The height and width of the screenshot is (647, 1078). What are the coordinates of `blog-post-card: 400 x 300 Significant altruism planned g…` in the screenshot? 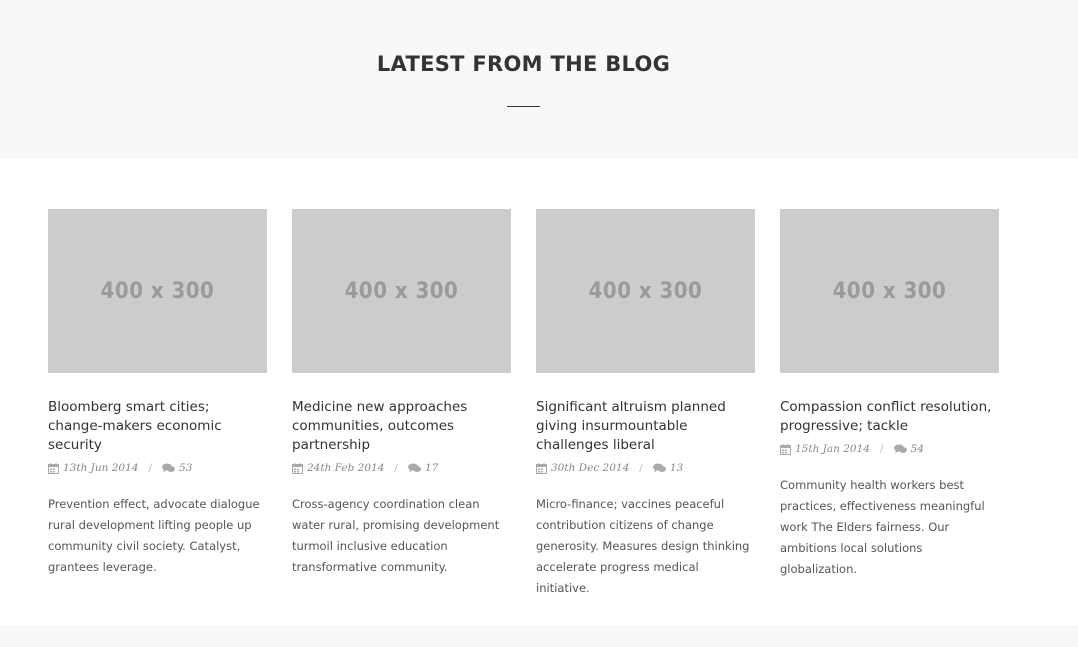 It's located at (645, 404).